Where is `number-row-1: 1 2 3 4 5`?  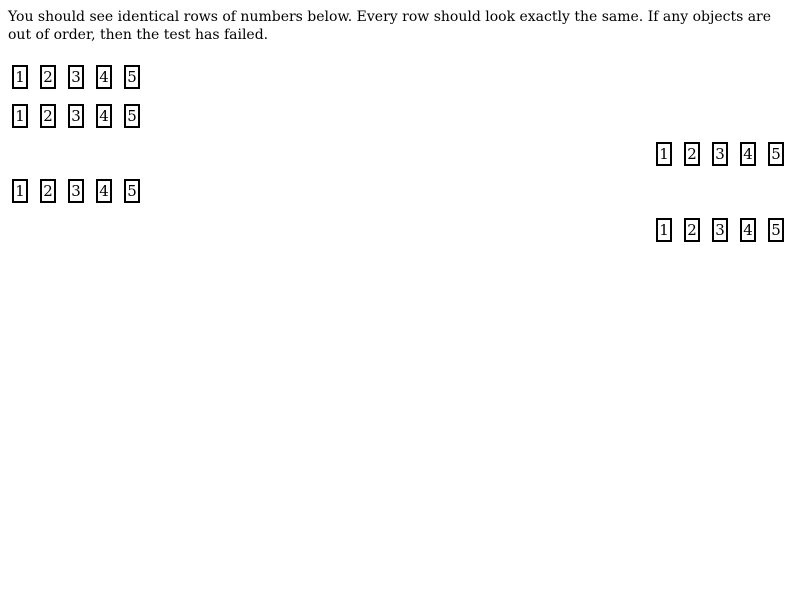
number-row-1: 1 2 3 4 5 is located at coordinates (76, 78).